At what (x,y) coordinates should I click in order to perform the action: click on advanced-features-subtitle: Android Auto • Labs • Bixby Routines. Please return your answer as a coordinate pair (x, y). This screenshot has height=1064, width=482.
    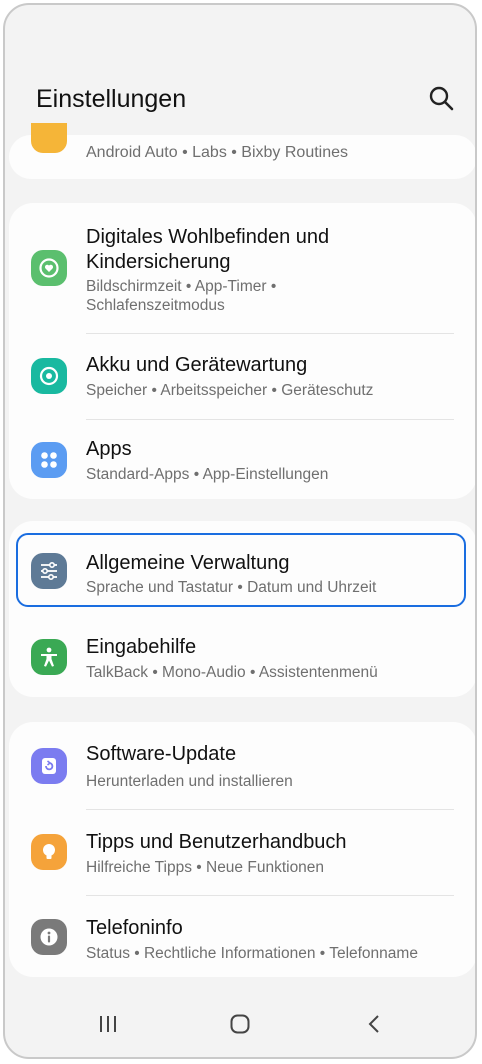
    Looking at the image, I should click on (217, 152).